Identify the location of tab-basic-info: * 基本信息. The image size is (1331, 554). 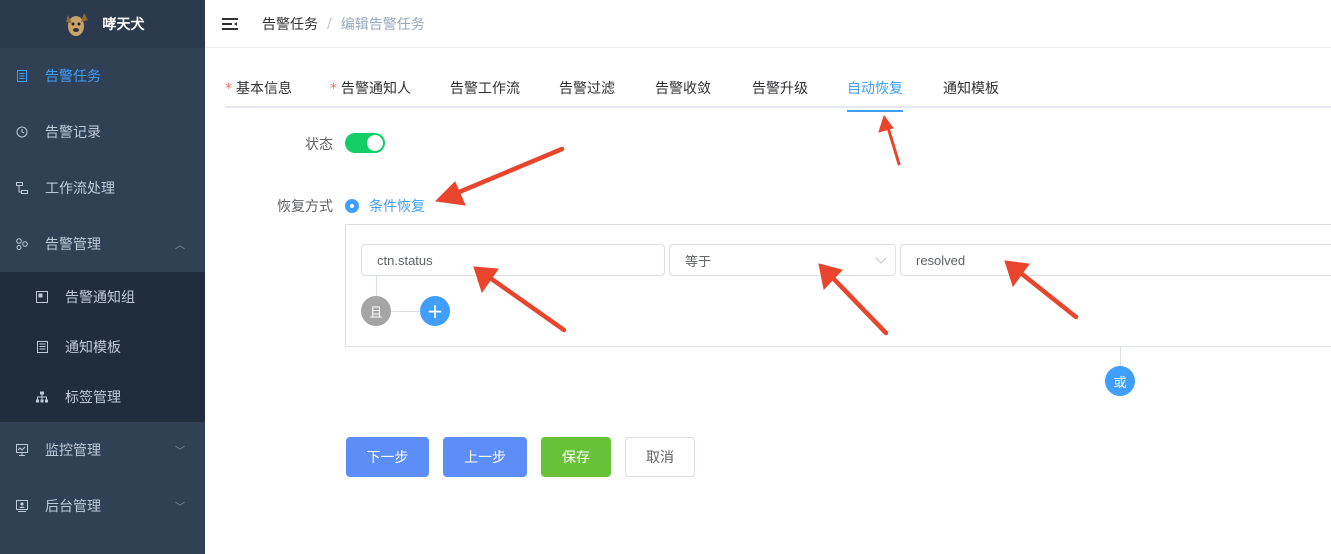
(258, 93).